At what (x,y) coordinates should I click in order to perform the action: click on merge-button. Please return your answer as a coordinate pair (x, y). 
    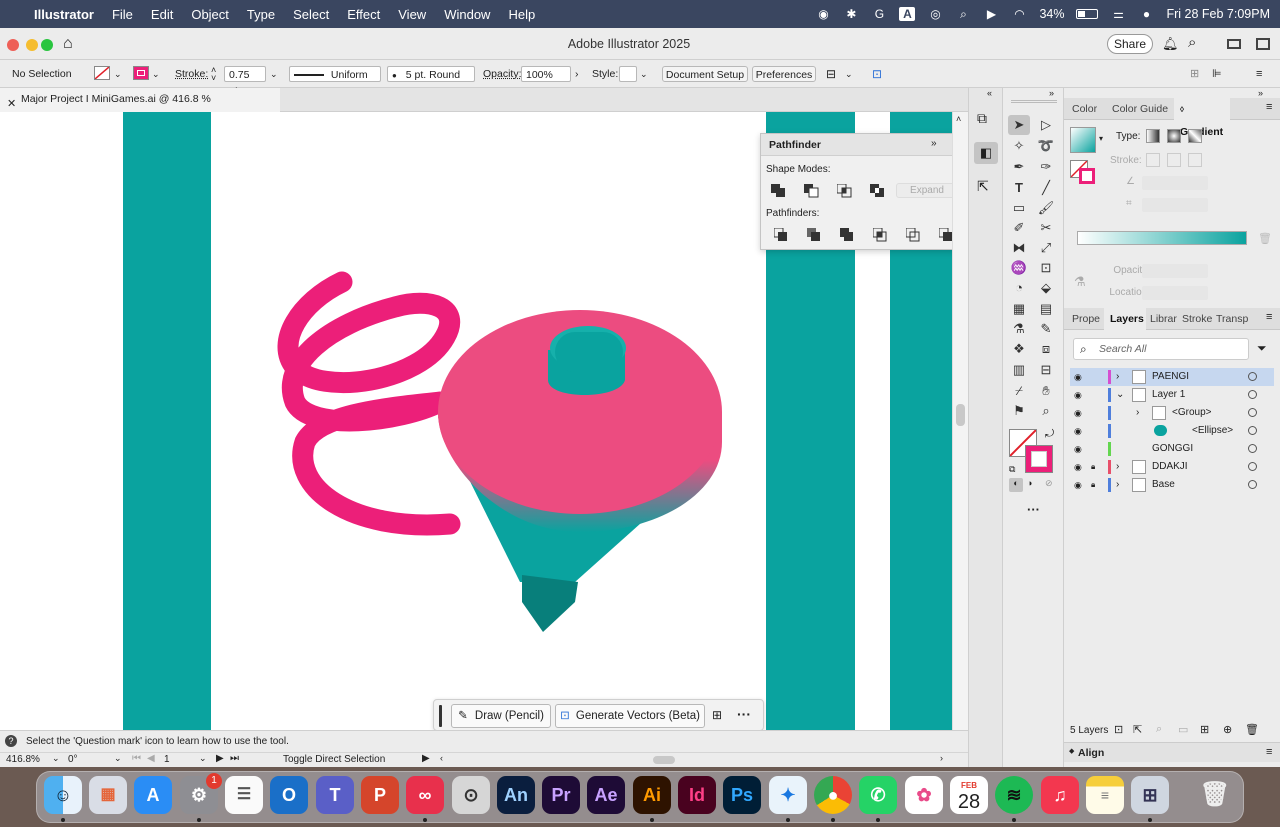
    Looking at the image, I should click on (848, 235).